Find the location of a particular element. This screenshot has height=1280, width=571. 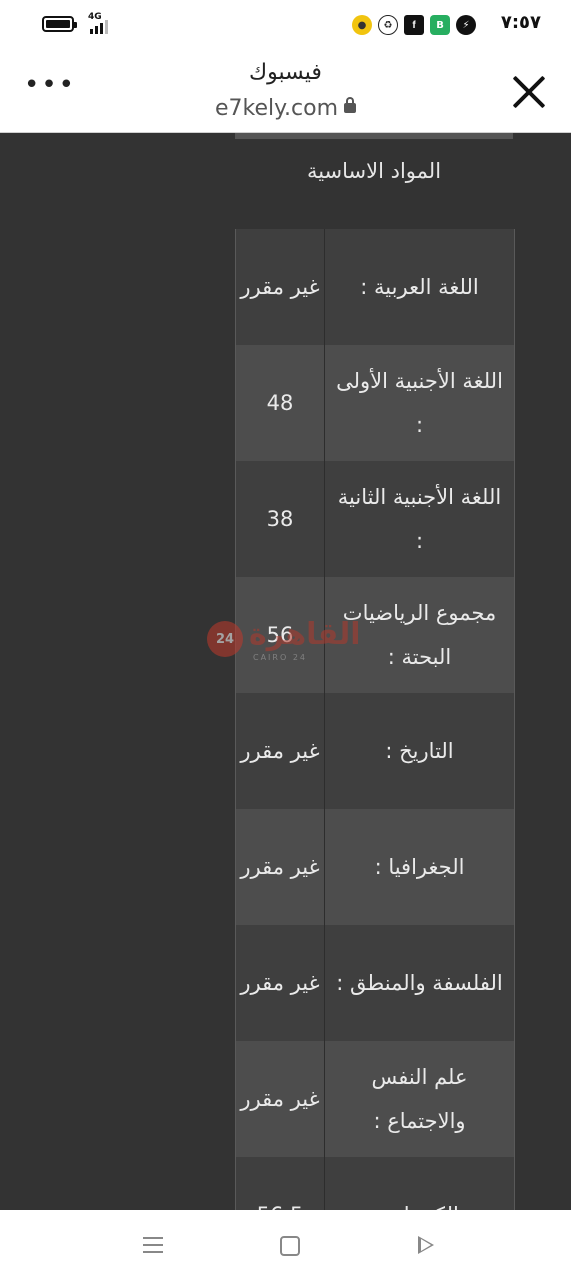

table-row: الكيمياء : 56.5 is located at coordinates (375, 1183).